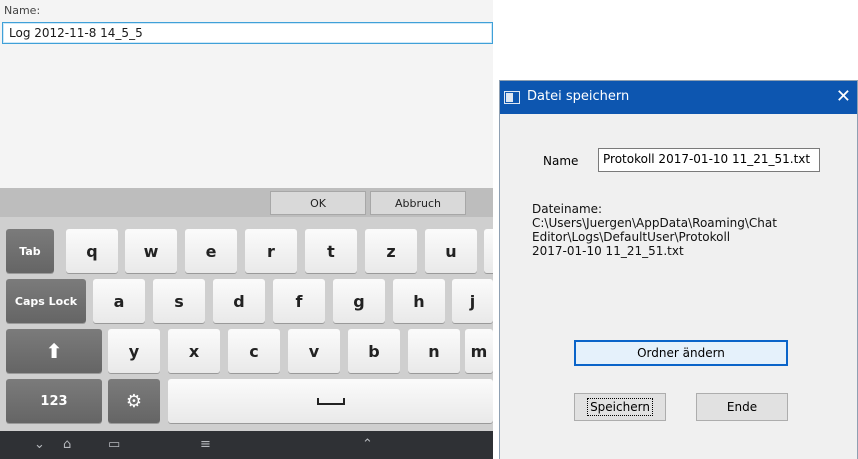  Describe the element at coordinates (134, 351) in the screenshot. I see `key-y: y` at that location.